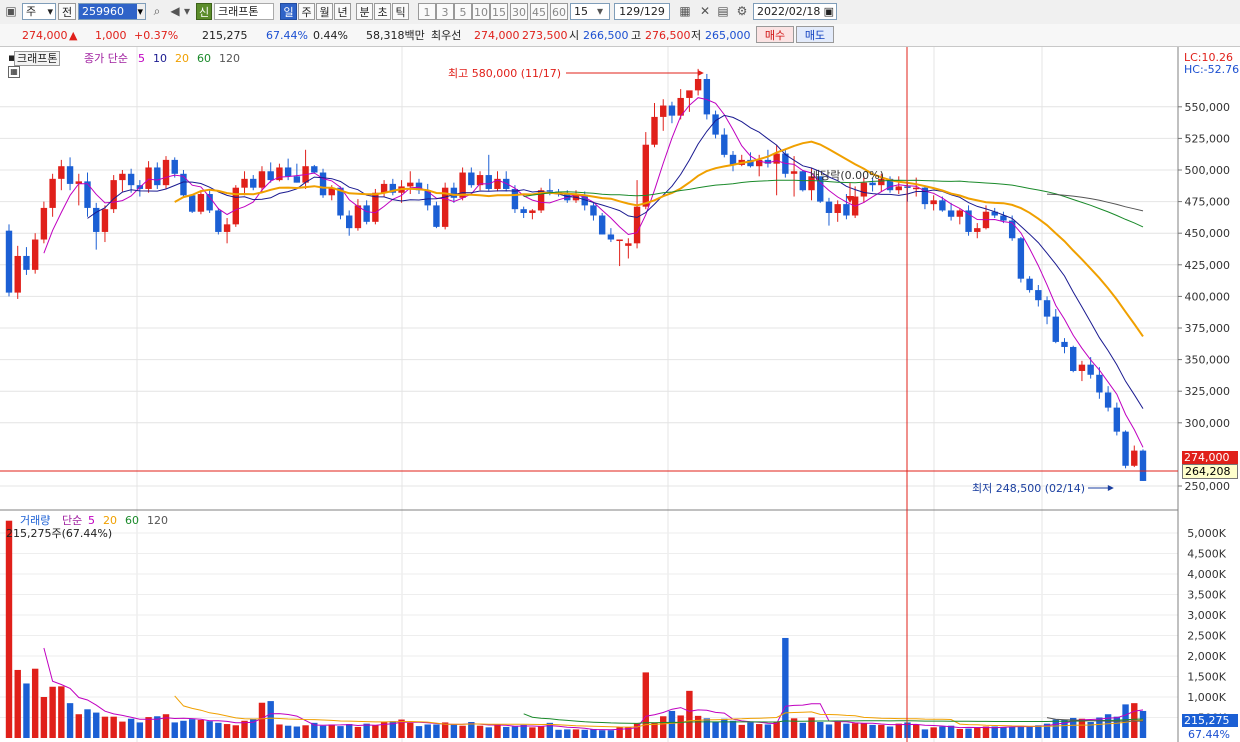  I want to click on volume-tick-4: 3,000K, so click(1206, 615).